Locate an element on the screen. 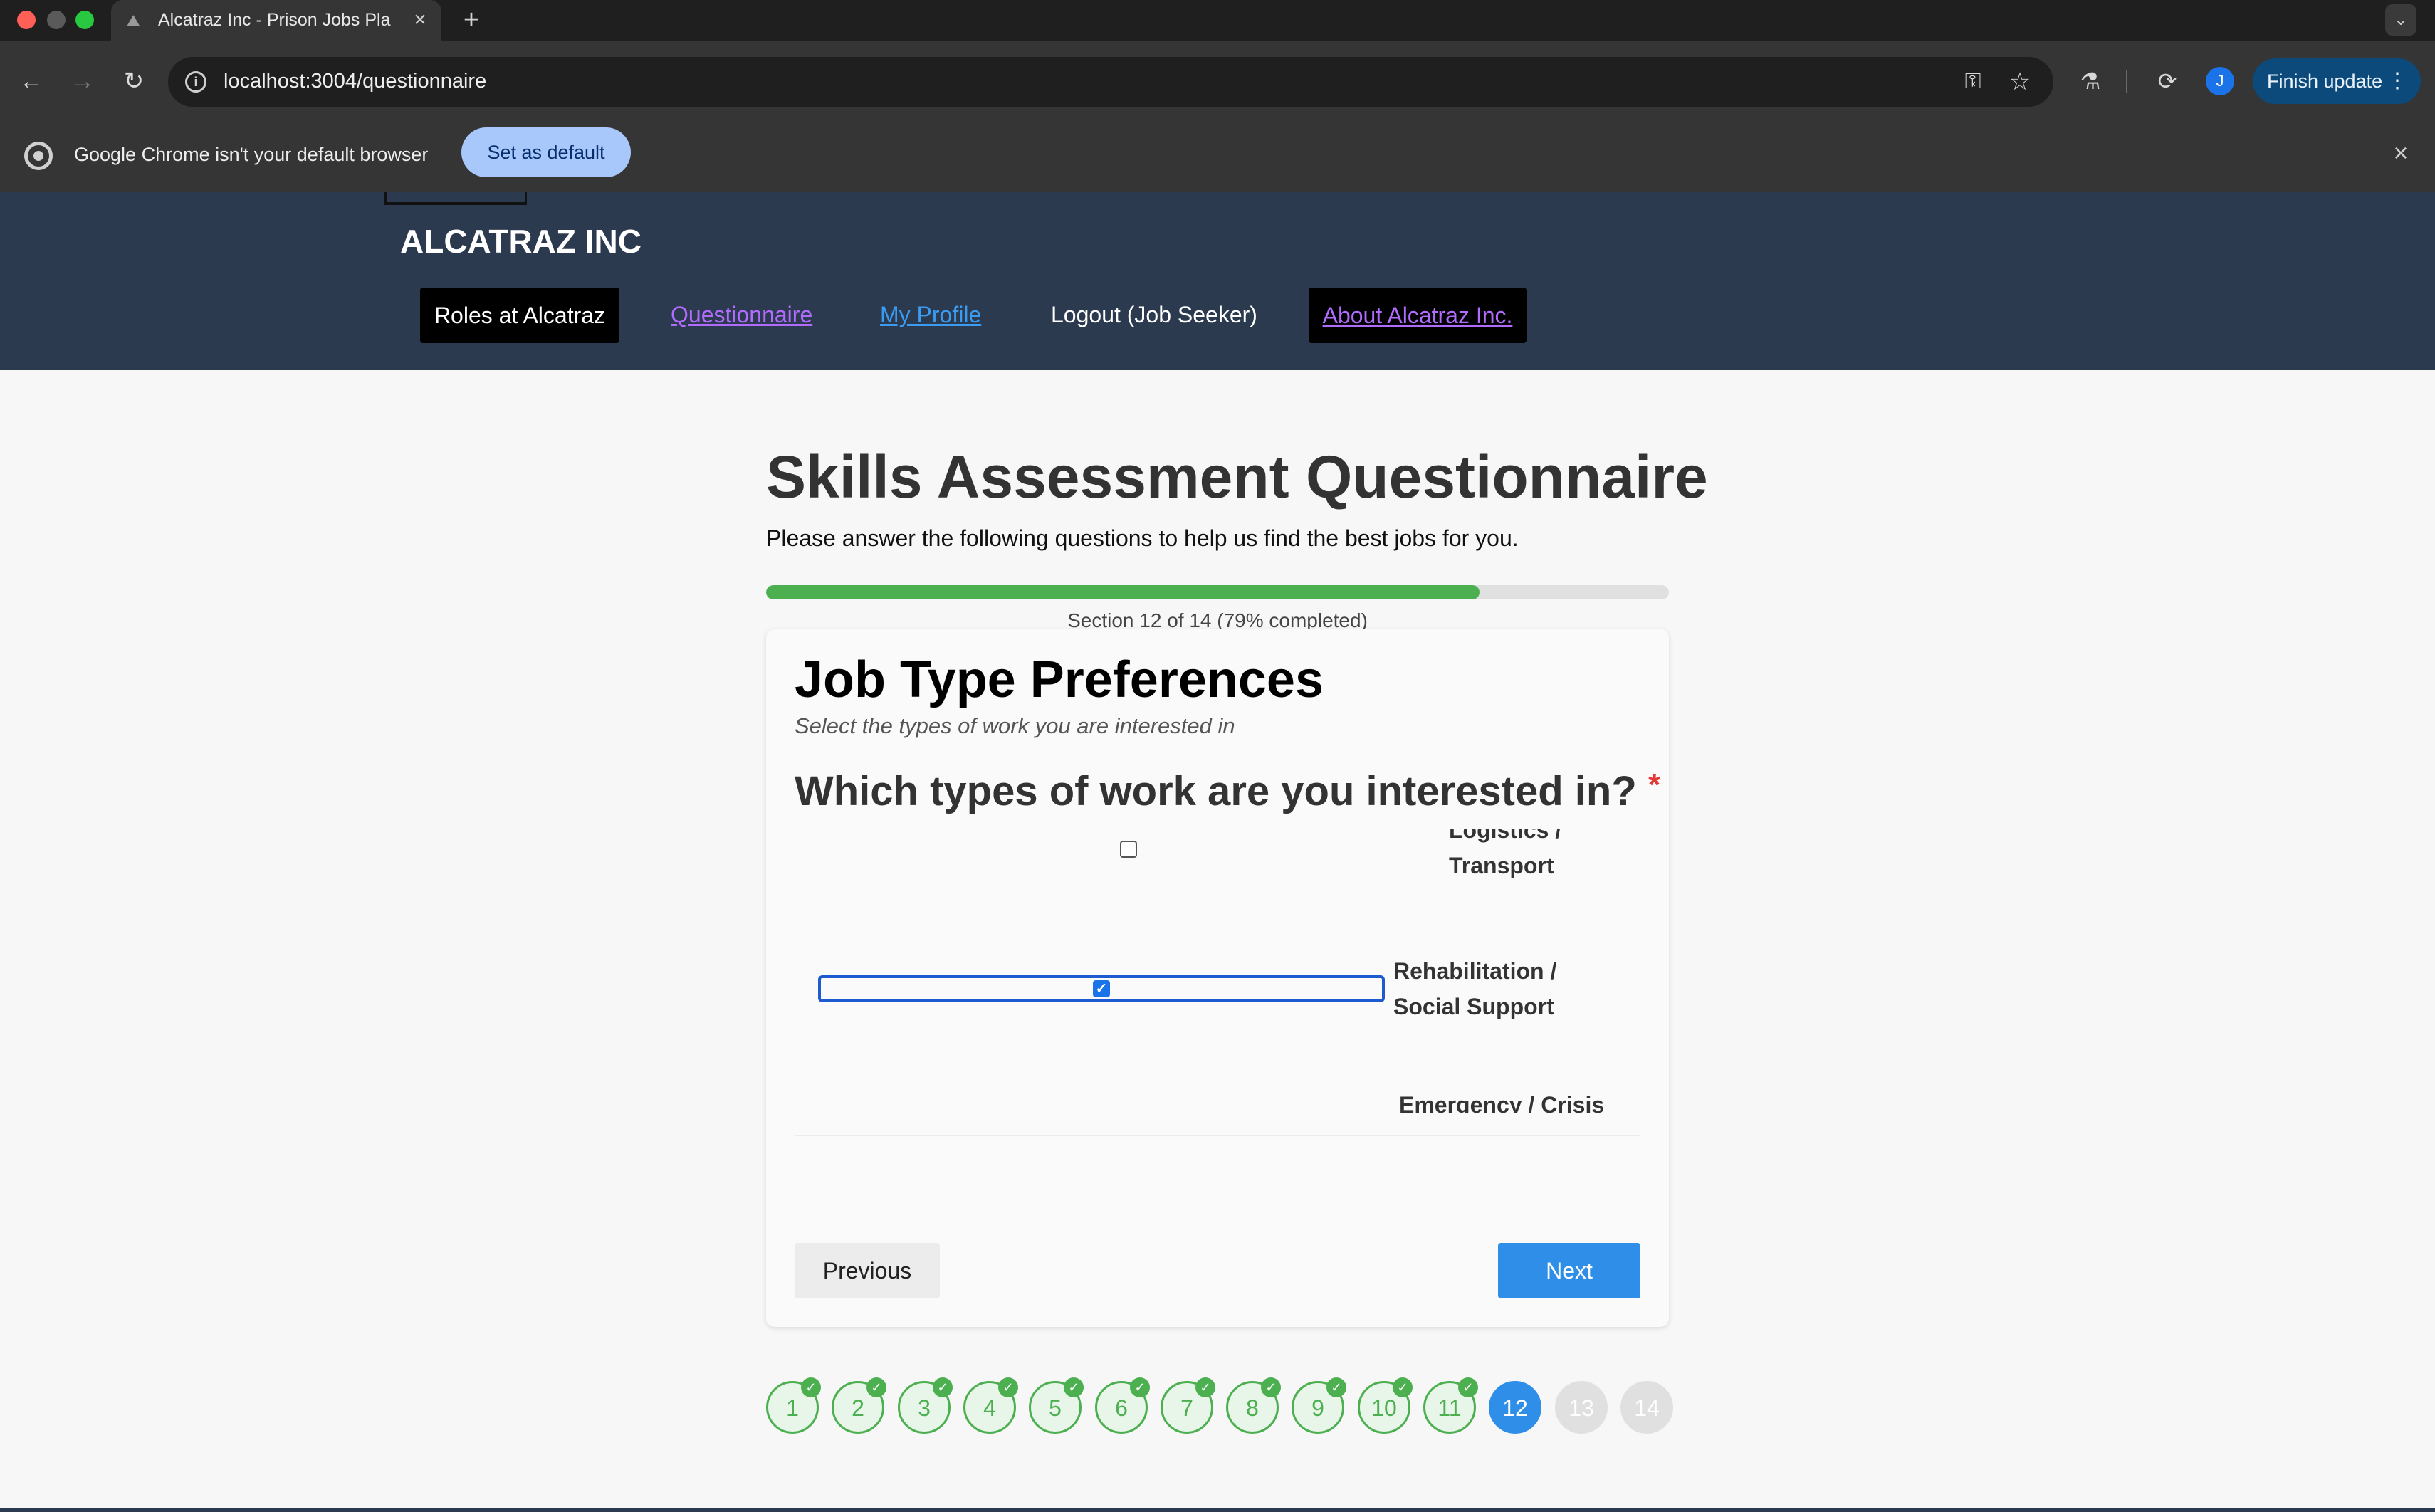 The width and height of the screenshot is (2435, 1512). site-footer-edge is located at coordinates (1217, 1510).